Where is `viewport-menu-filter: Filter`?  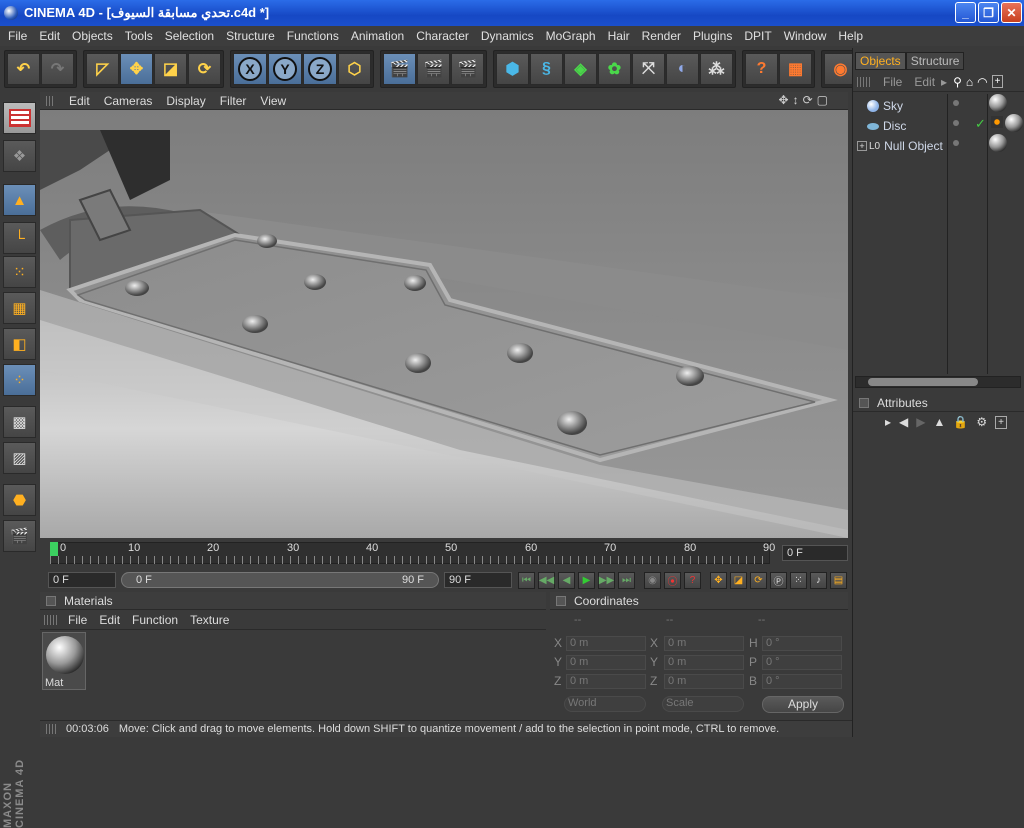 viewport-menu-filter: Filter is located at coordinates (233, 101).